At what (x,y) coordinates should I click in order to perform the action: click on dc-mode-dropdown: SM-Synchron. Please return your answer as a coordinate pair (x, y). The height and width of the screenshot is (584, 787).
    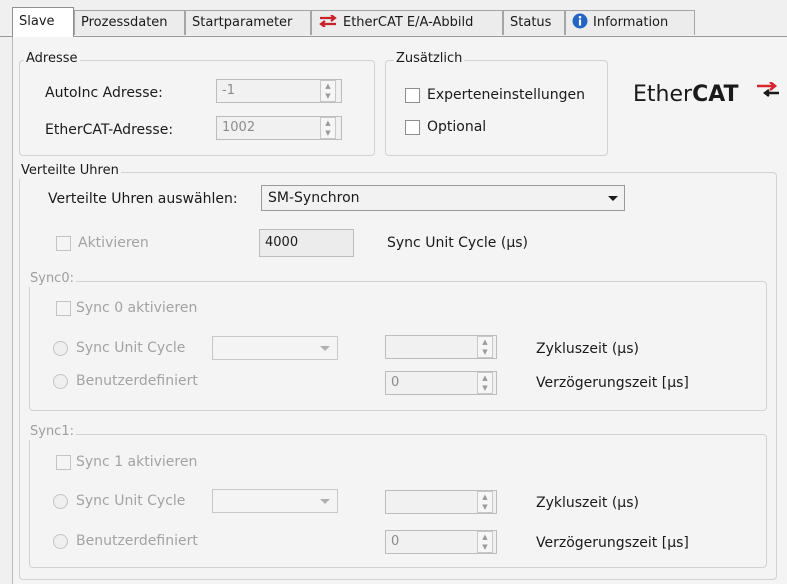
    Looking at the image, I should click on (443, 198).